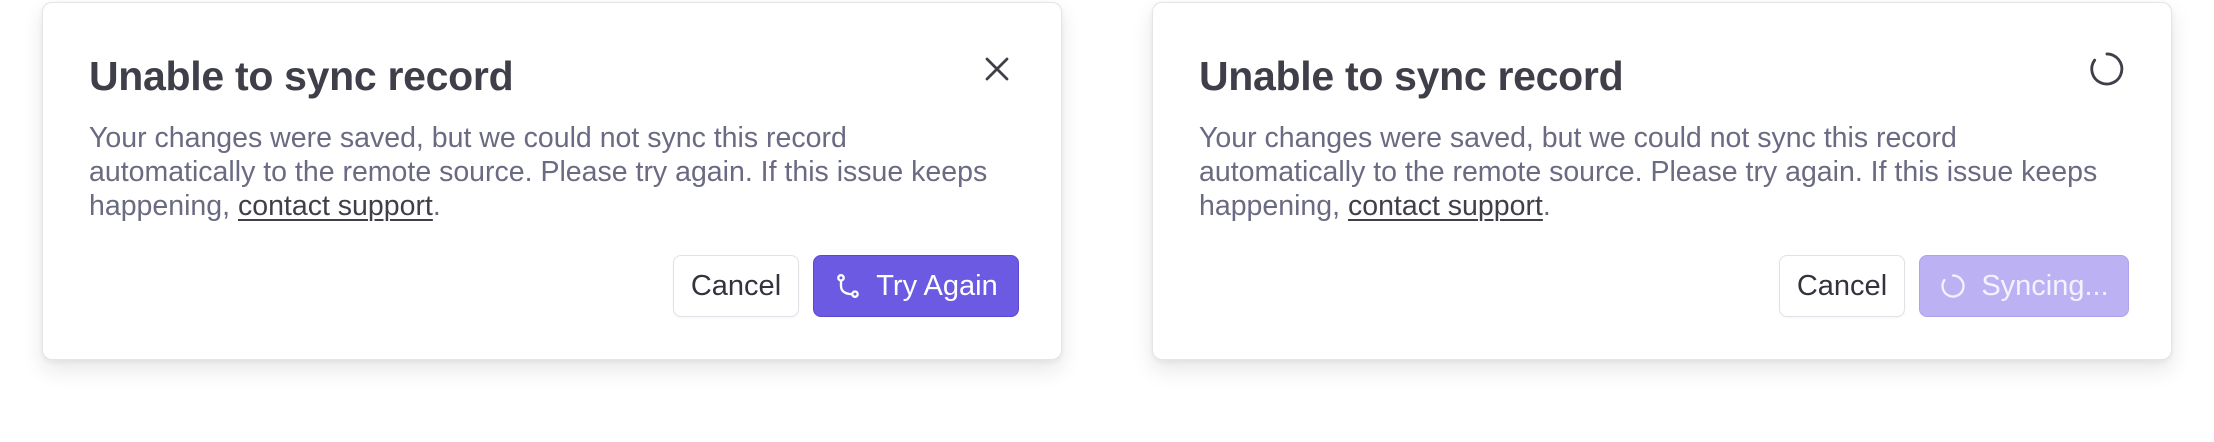 The width and height of the screenshot is (2214, 442). What do you see at coordinates (937, 285) in the screenshot?
I see `try-again-label: Try Again` at bounding box center [937, 285].